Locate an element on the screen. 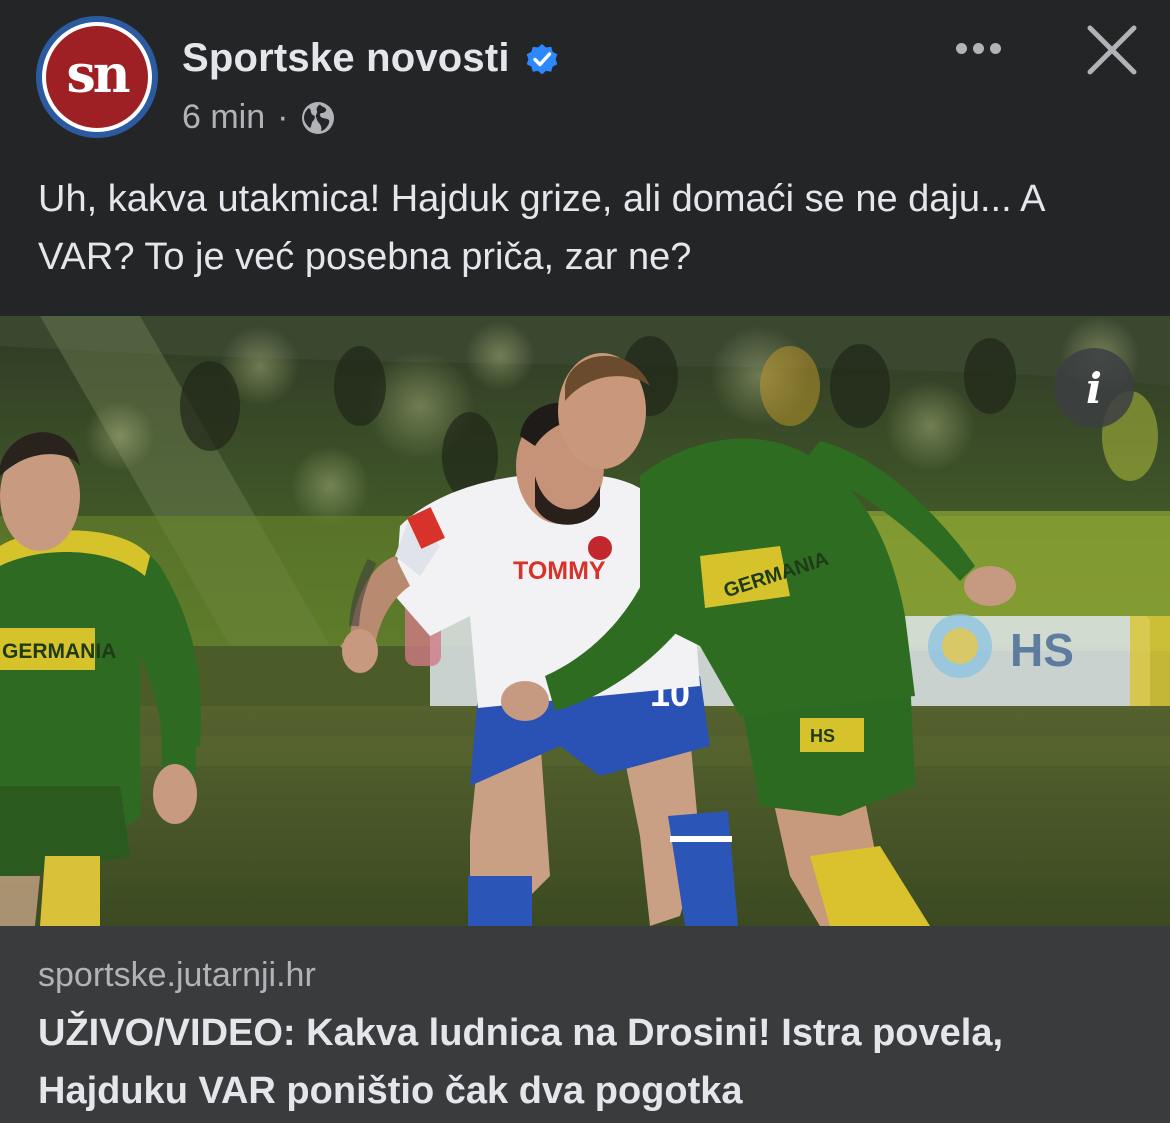  page-name-row: Sportske novosti is located at coordinates (371, 58).